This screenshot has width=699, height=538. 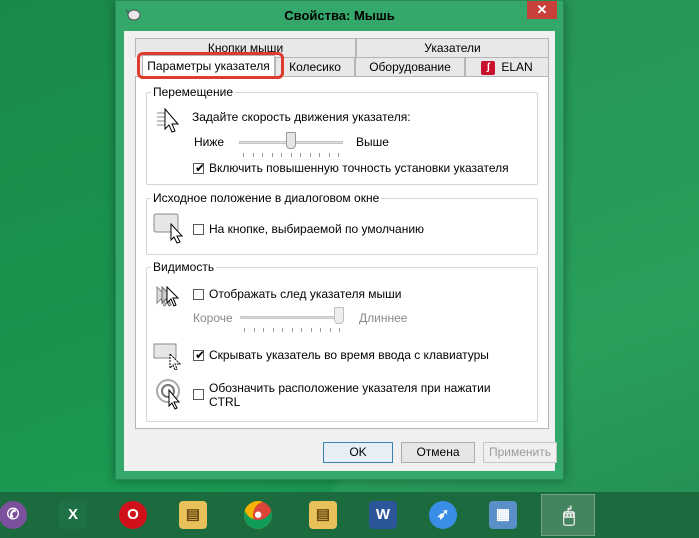 I want to click on enhance-precision-checkbox: ✔, so click(x=199, y=168).